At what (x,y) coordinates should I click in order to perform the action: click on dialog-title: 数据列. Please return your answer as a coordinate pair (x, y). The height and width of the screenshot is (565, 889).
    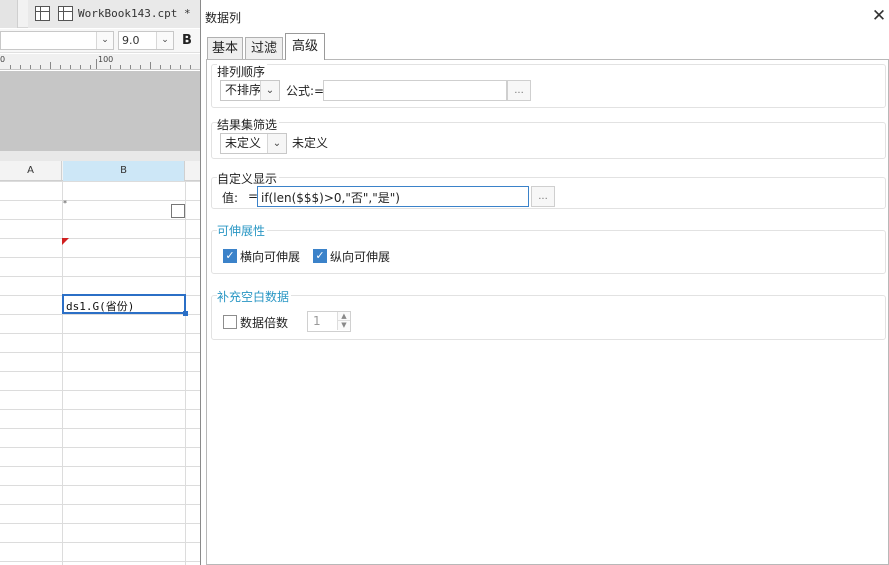
    Looking at the image, I should click on (223, 18).